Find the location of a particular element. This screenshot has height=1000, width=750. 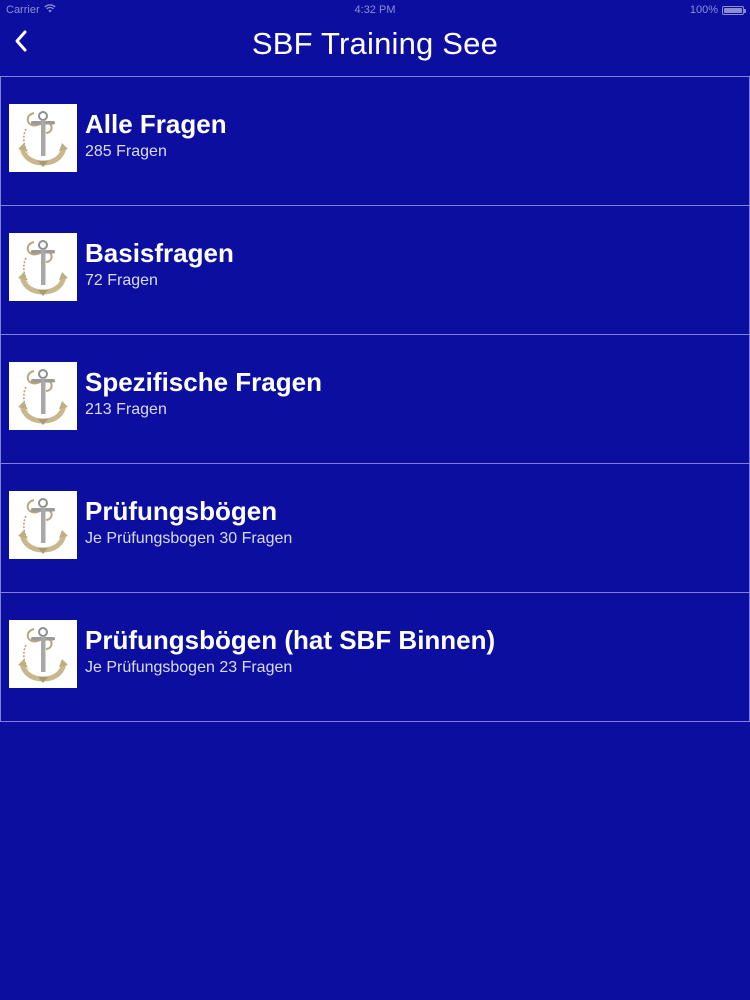

battery-fill is located at coordinates (733, 10).